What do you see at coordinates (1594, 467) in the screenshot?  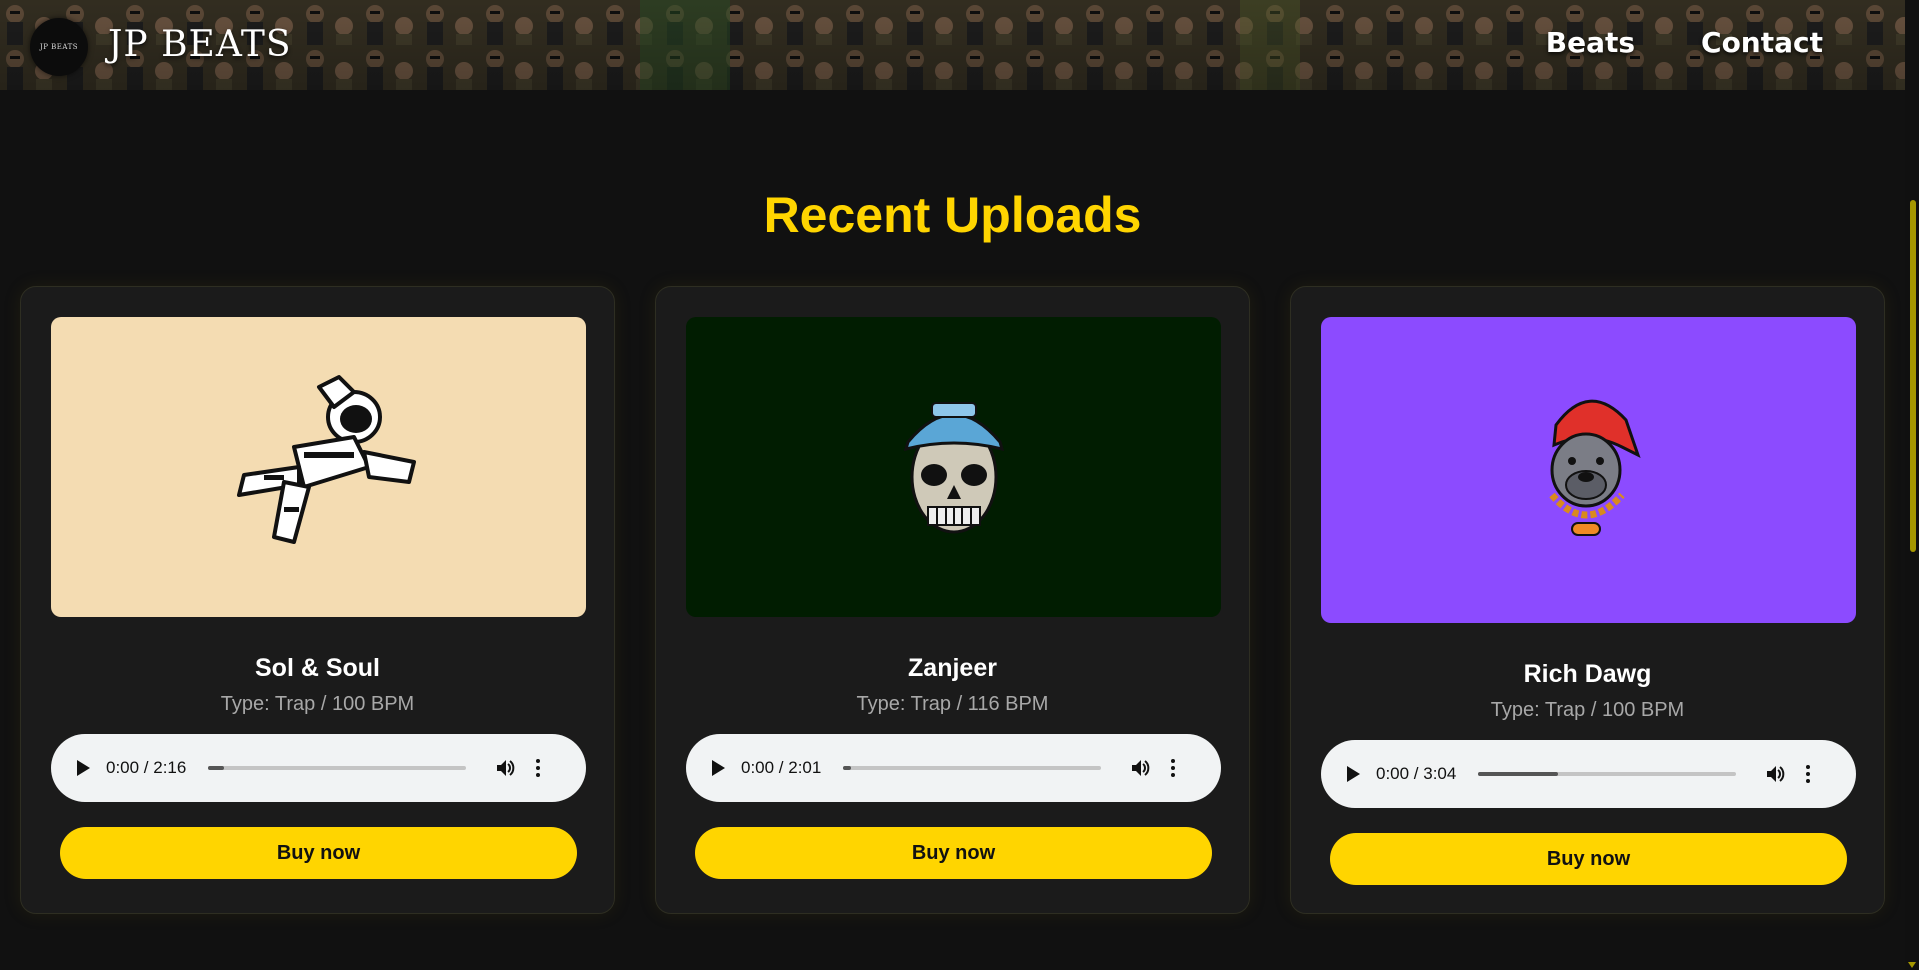 I see `bulldog-with-cap-and-chain-illustration` at bounding box center [1594, 467].